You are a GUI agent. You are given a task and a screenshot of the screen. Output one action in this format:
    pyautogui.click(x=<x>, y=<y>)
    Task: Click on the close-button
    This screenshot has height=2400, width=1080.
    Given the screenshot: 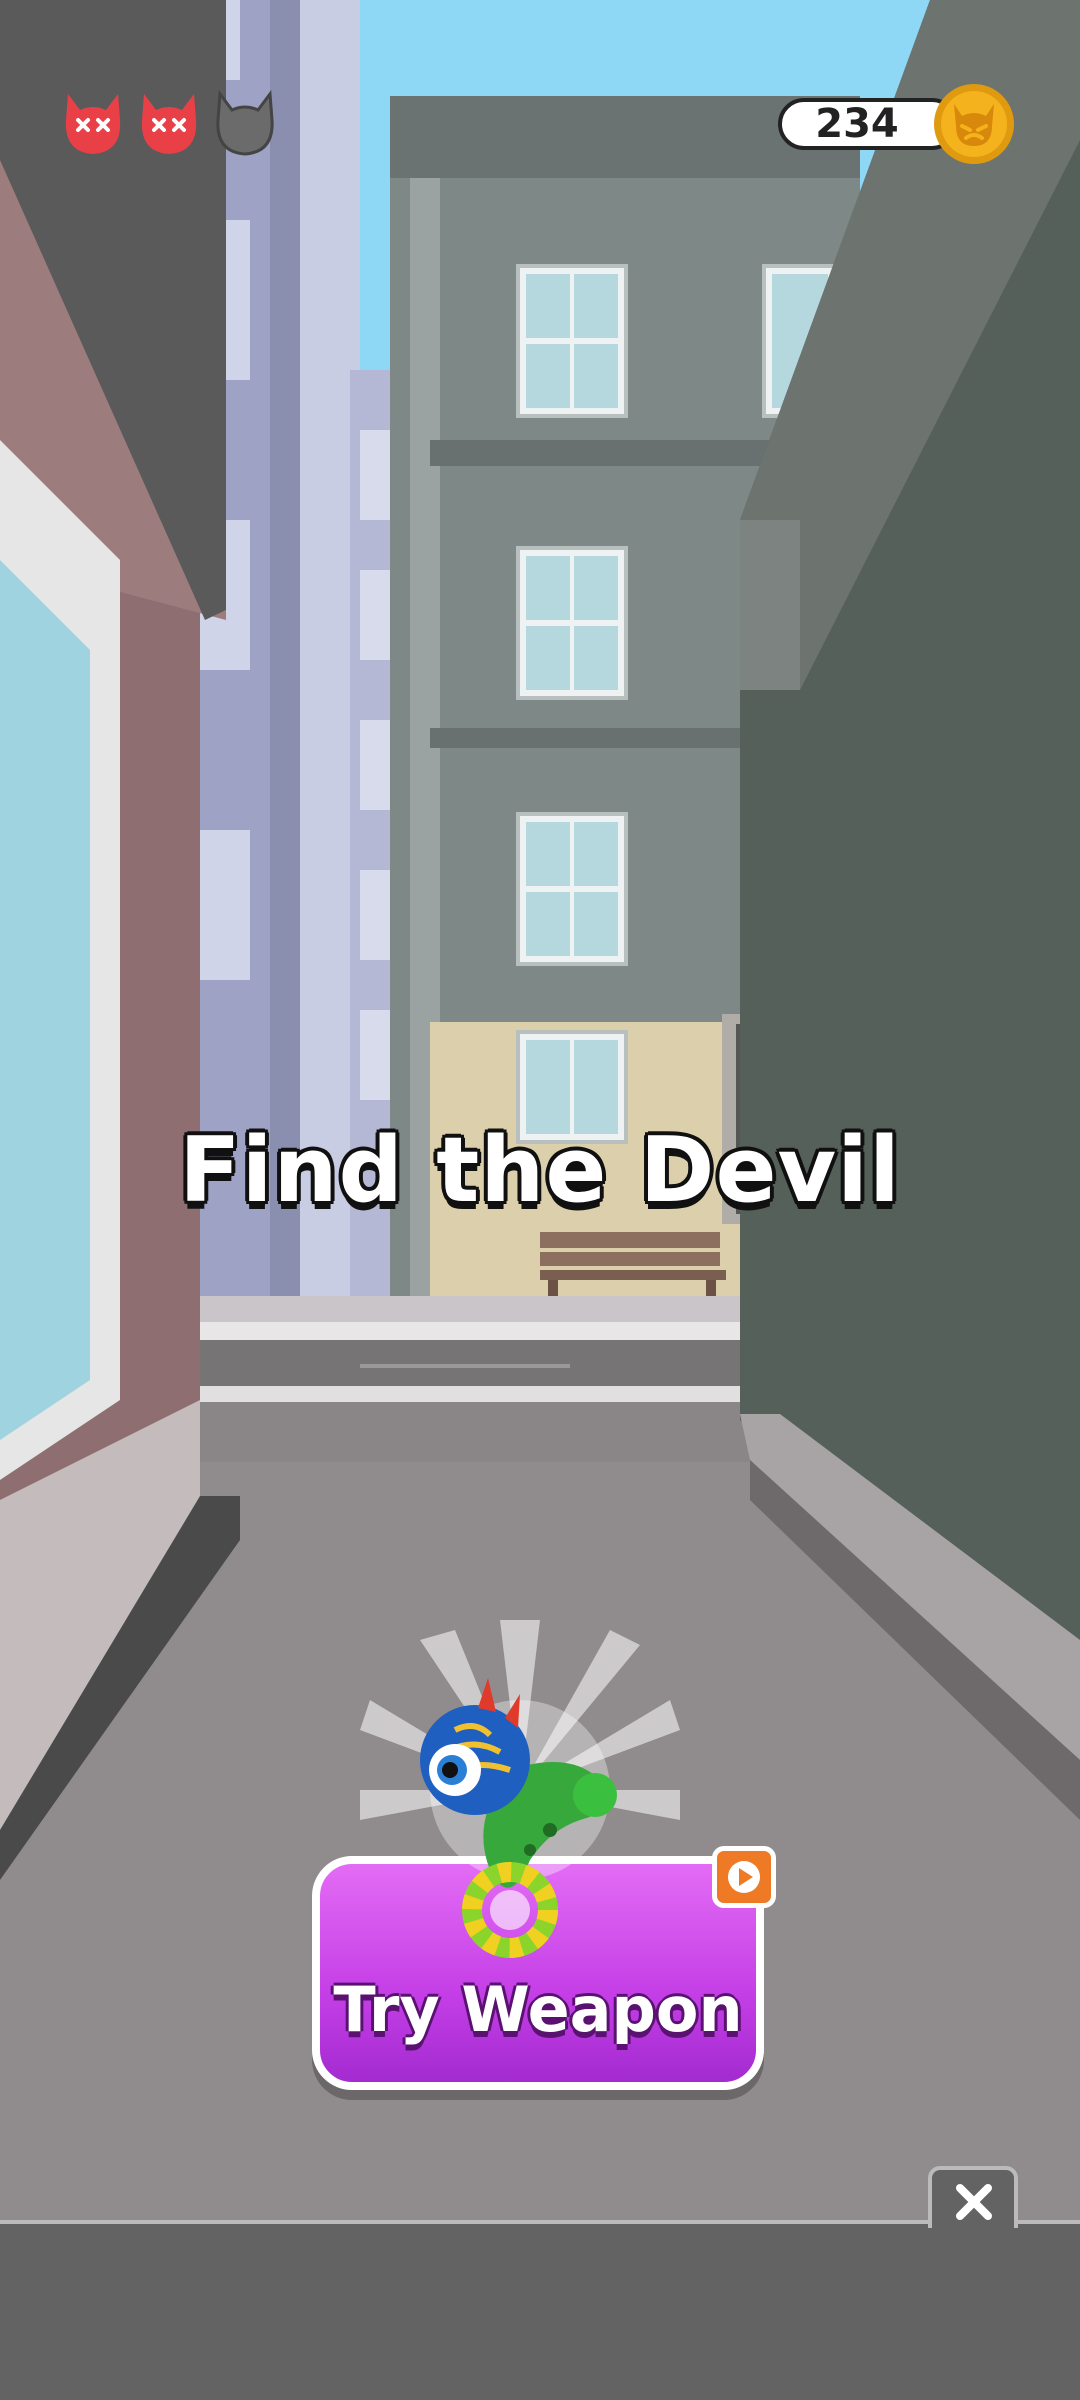 What is the action you would take?
    pyautogui.click(x=973, y=2197)
    